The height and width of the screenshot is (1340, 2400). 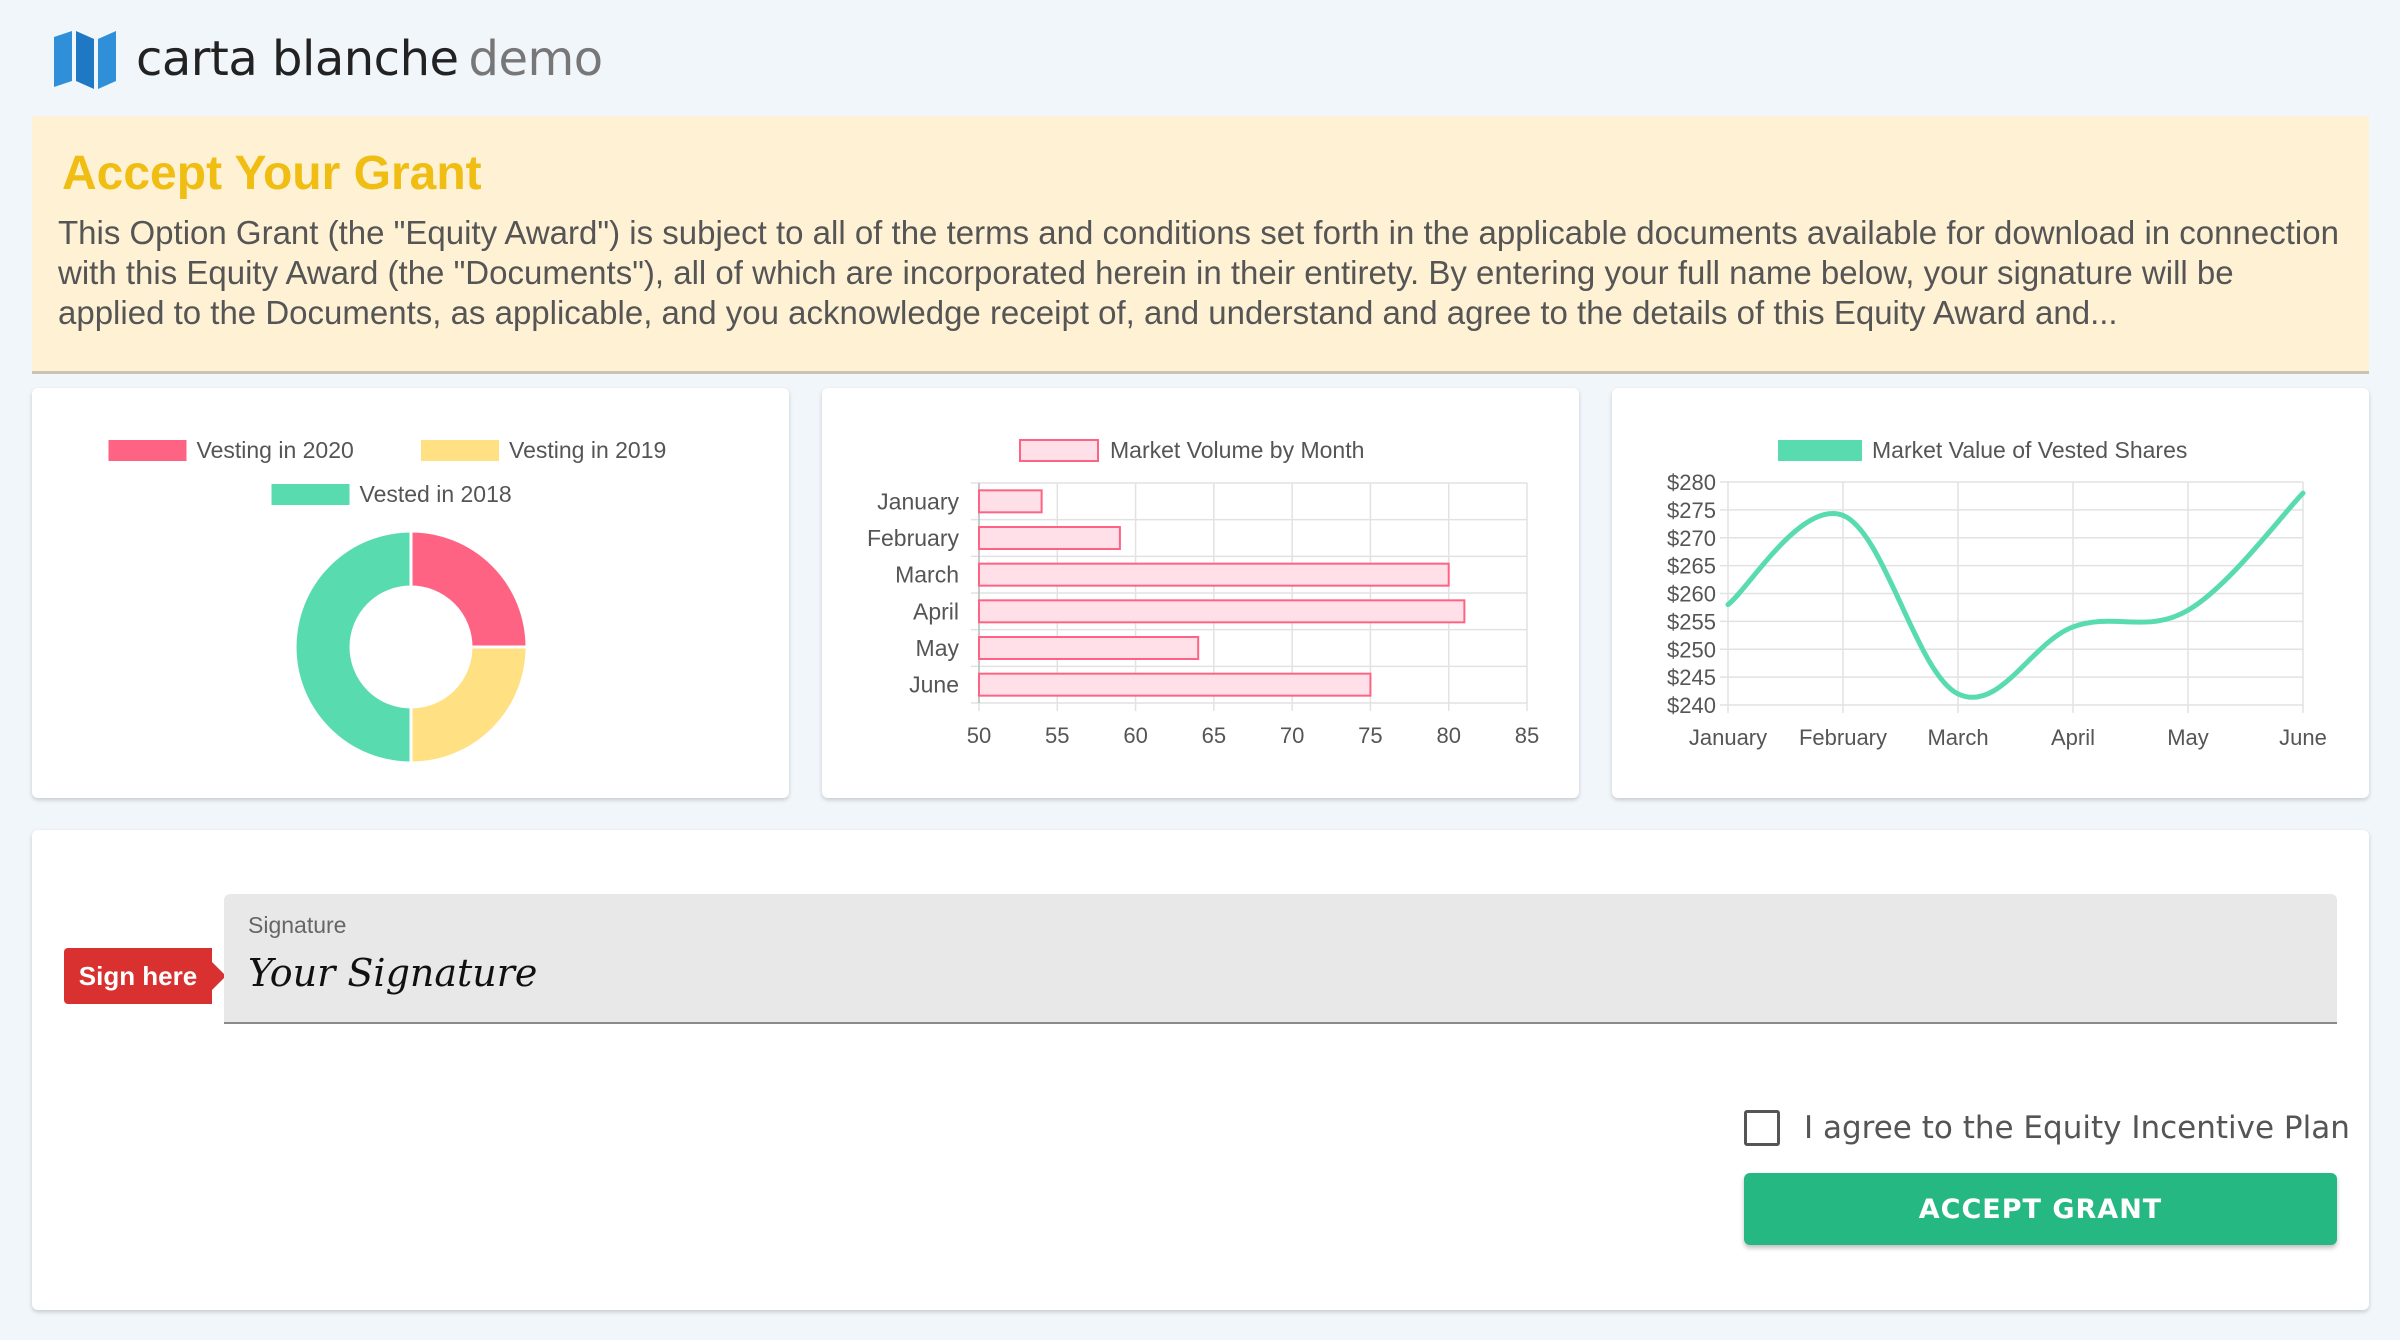 What do you see at coordinates (1292, 735) in the screenshot?
I see `x-tick-label: 70` at bounding box center [1292, 735].